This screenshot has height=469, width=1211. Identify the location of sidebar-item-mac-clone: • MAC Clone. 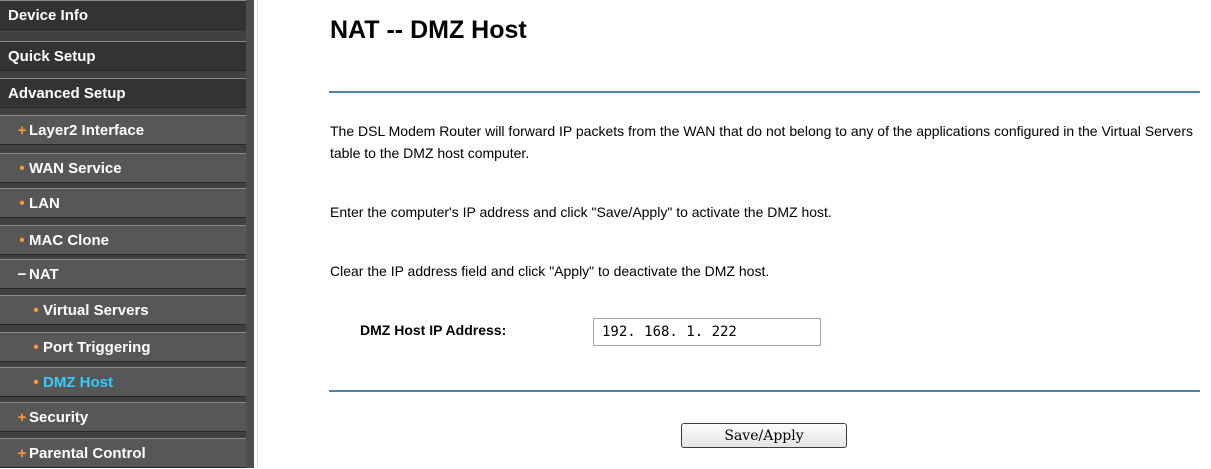
(123, 240).